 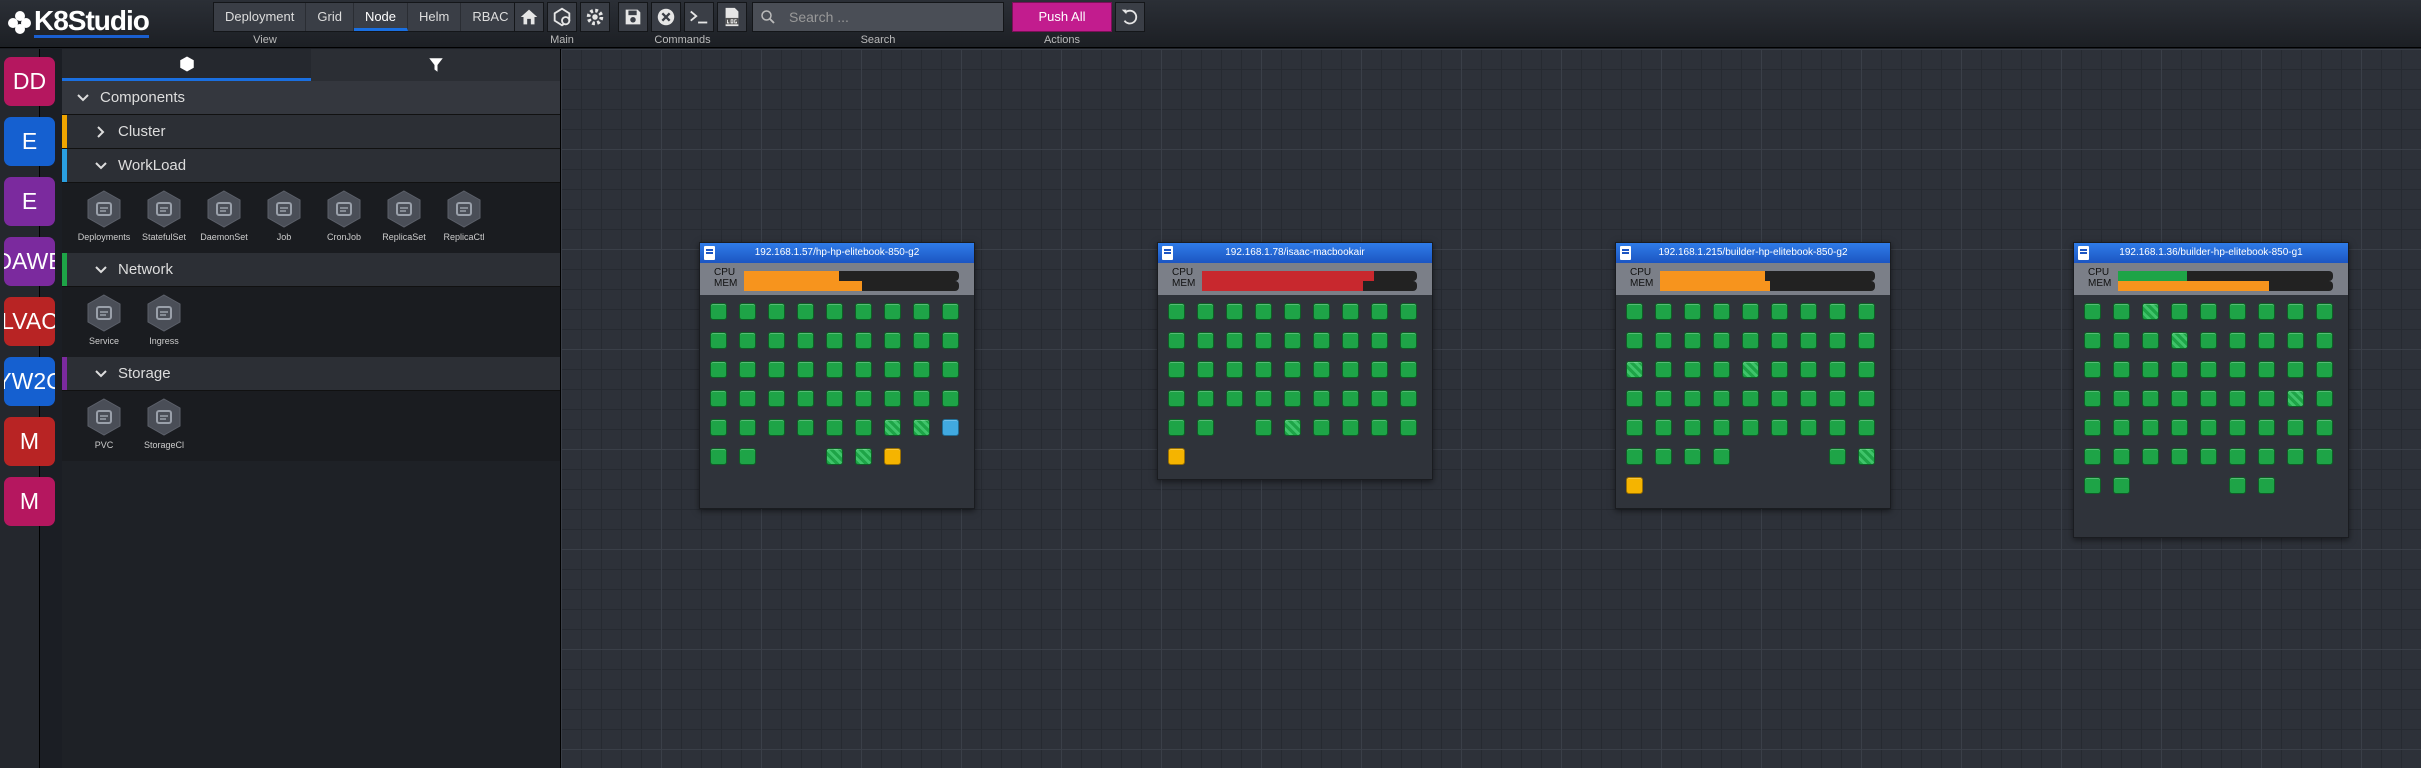 I want to click on group-cluster: Cluster, so click(x=311, y=132).